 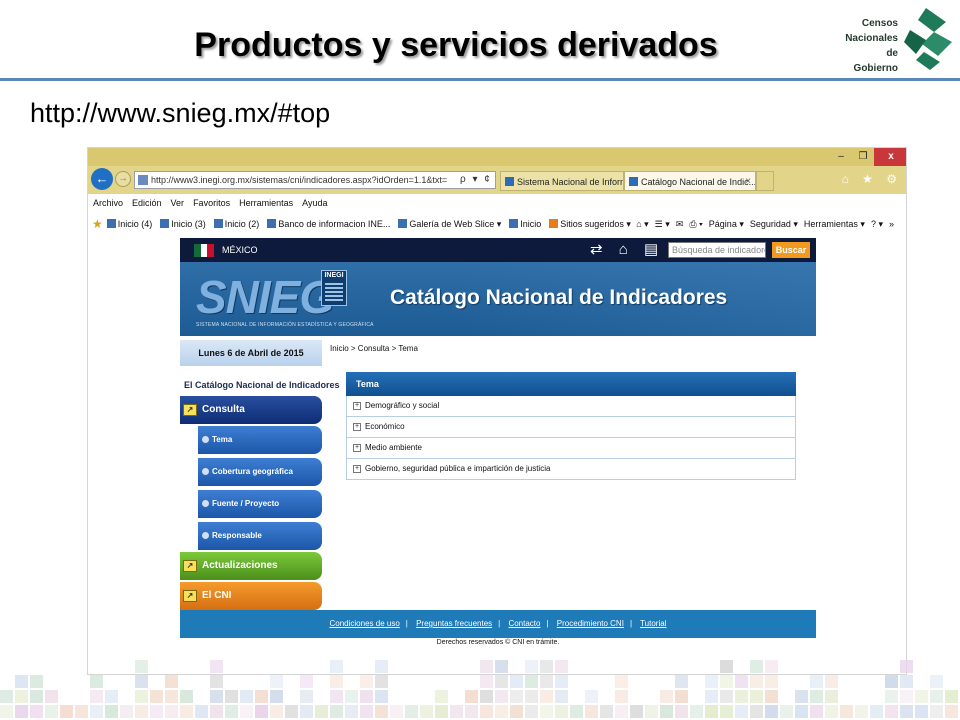 What do you see at coordinates (260, 472) in the screenshot?
I see `sidebar-item-cobertura: Cobertura geográfica` at bounding box center [260, 472].